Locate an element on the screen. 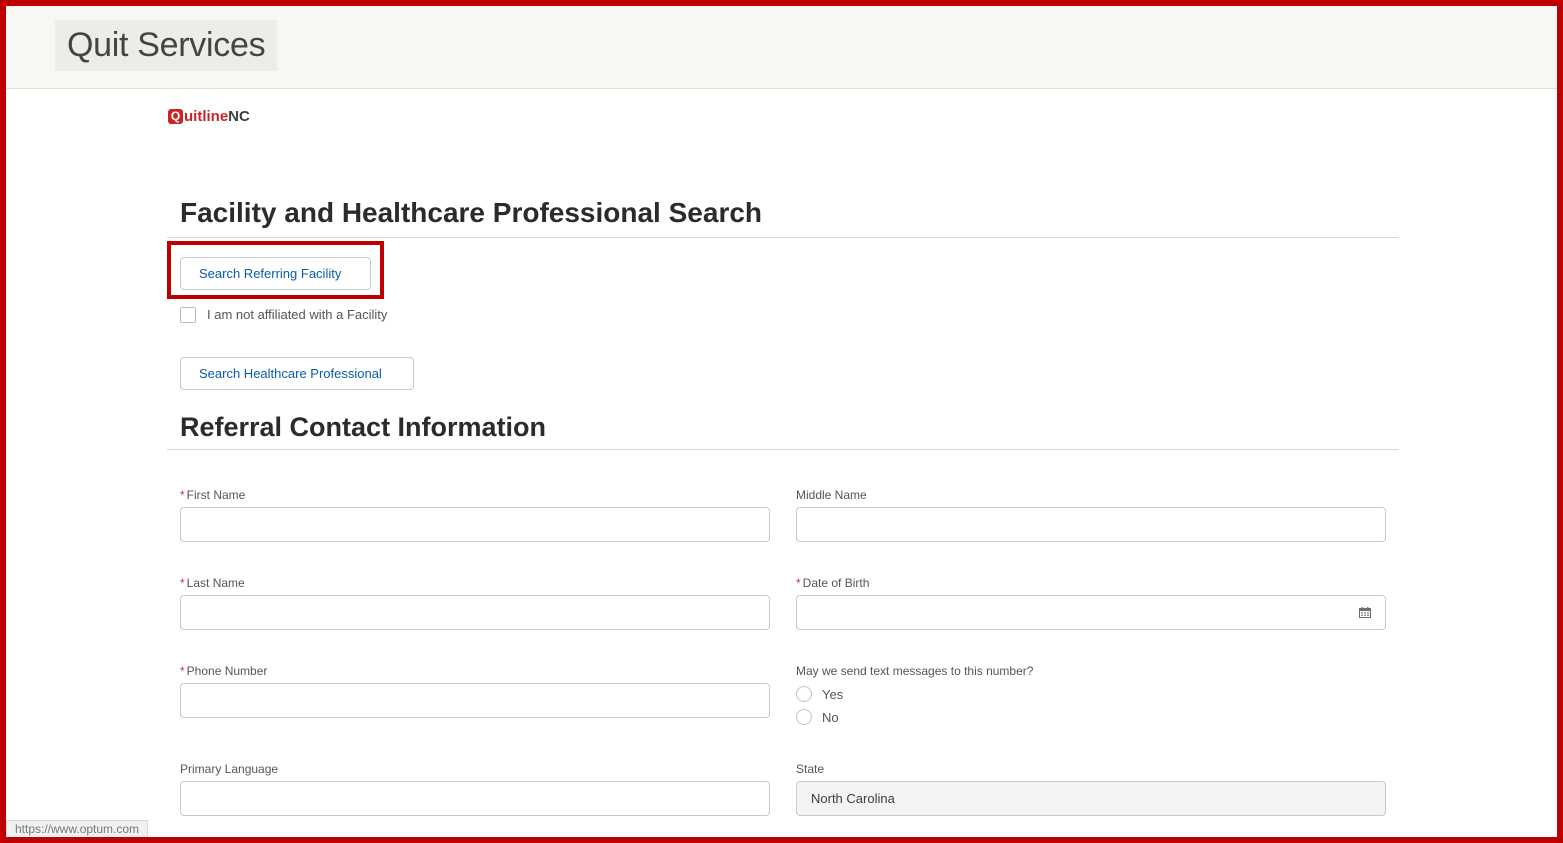 The width and height of the screenshot is (1563, 843). calendar-icon is located at coordinates (1365, 612).